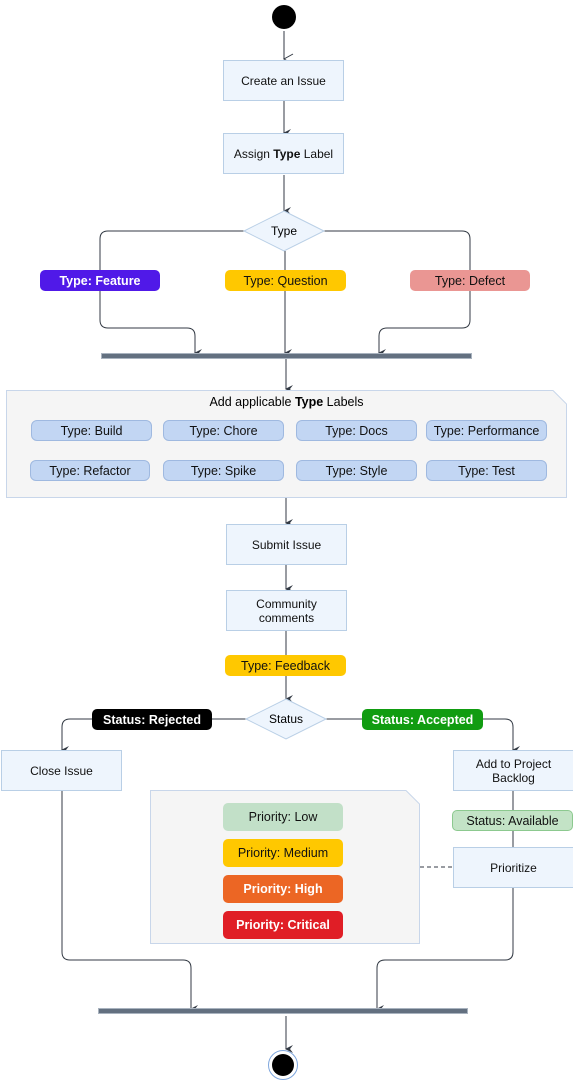 This screenshot has height=1081, width=573. Describe the element at coordinates (100, 280) in the screenshot. I see `label-type-feature: Type: Feature` at that location.